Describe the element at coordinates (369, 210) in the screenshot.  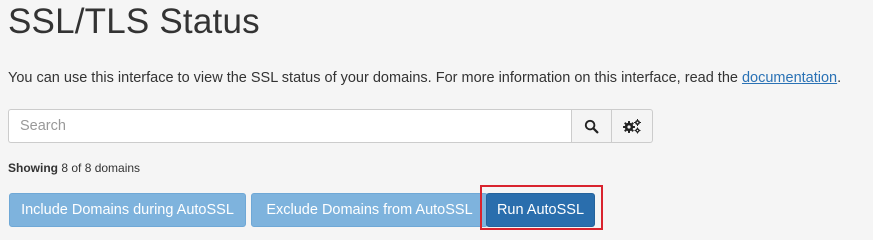
I see `exclude-domains-button: Exclude Domains from AutoSSL` at that location.